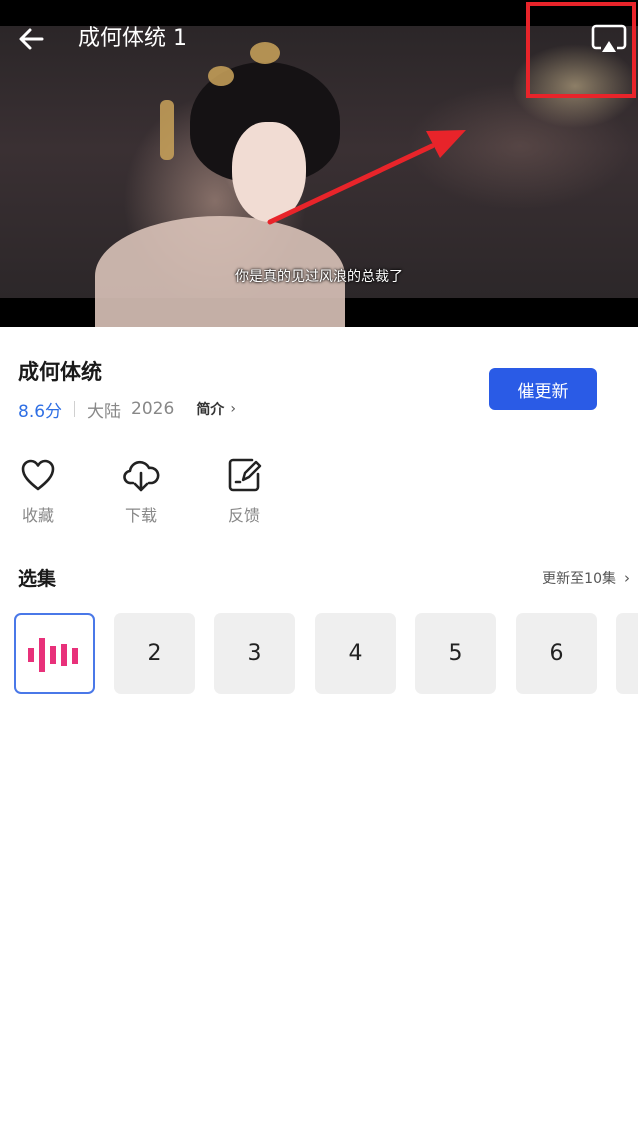  I want to click on video-title: 成何体统 1, so click(132, 38).